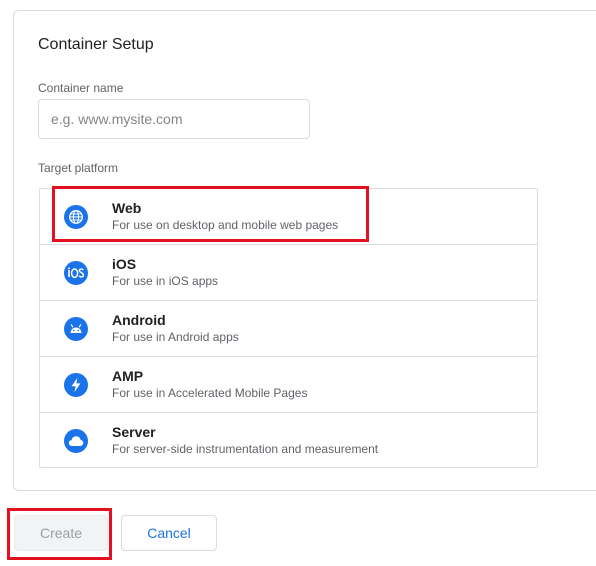 The image size is (596, 566). Describe the element at coordinates (127, 208) in the screenshot. I see `platform-name: Web` at that location.